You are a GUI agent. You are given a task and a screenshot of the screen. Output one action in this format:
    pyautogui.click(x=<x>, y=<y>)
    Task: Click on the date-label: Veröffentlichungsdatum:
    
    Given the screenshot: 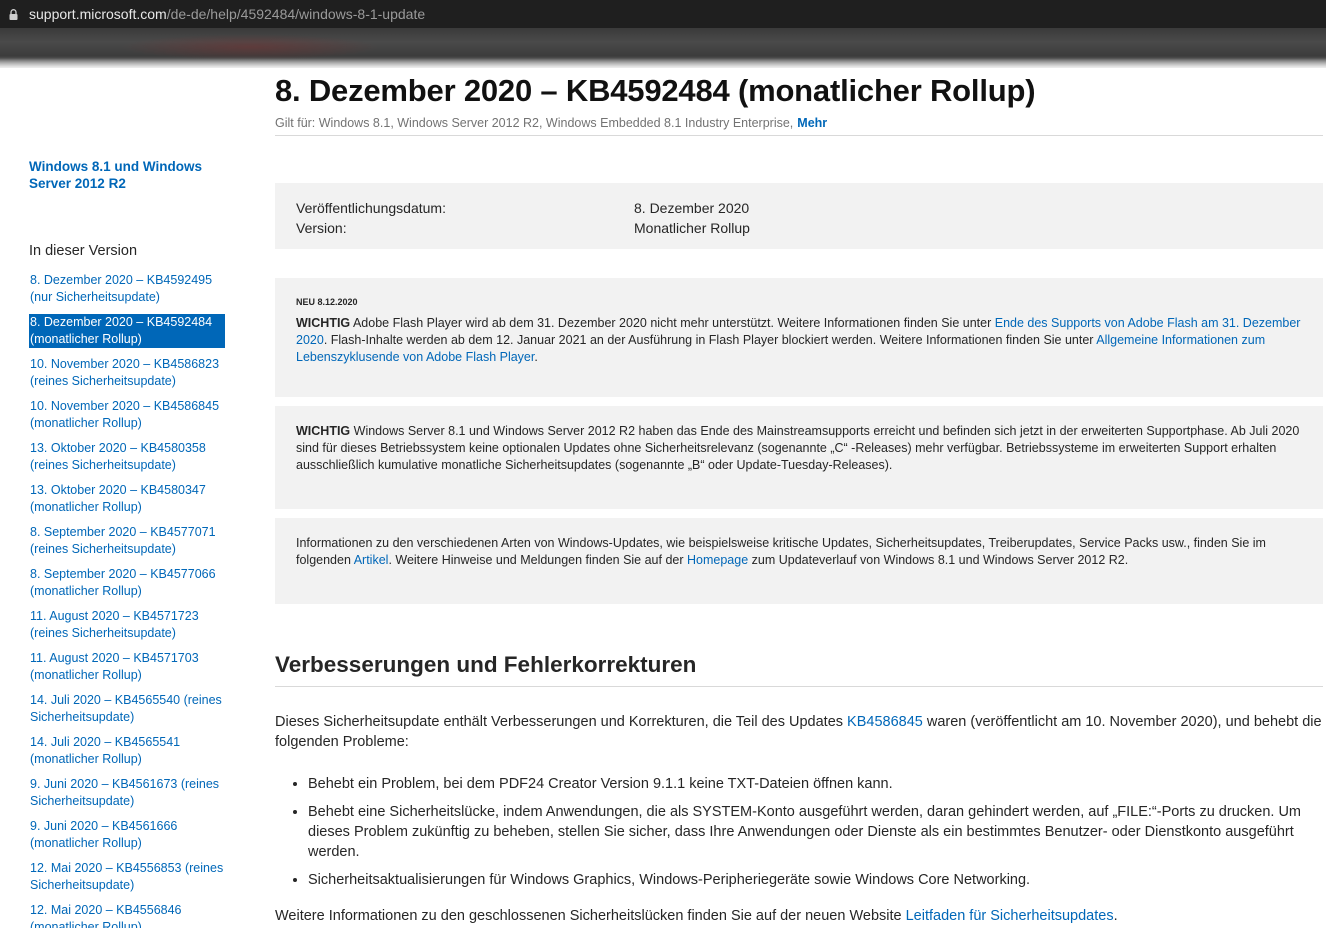 What is the action you would take?
    pyautogui.click(x=371, y=208)
    